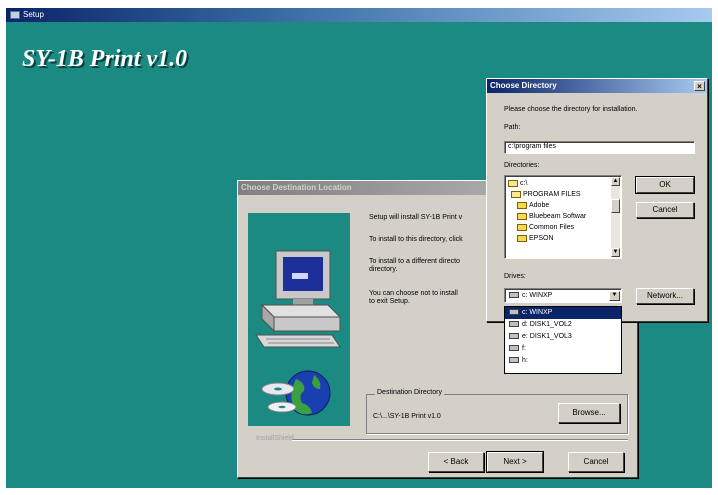 The width and height of the screenshot is (718, 495). Describe the element at coordinates (563, 337) in the screenshot. I see `drive-option-e: e: DISK1_VOL3` at that location.